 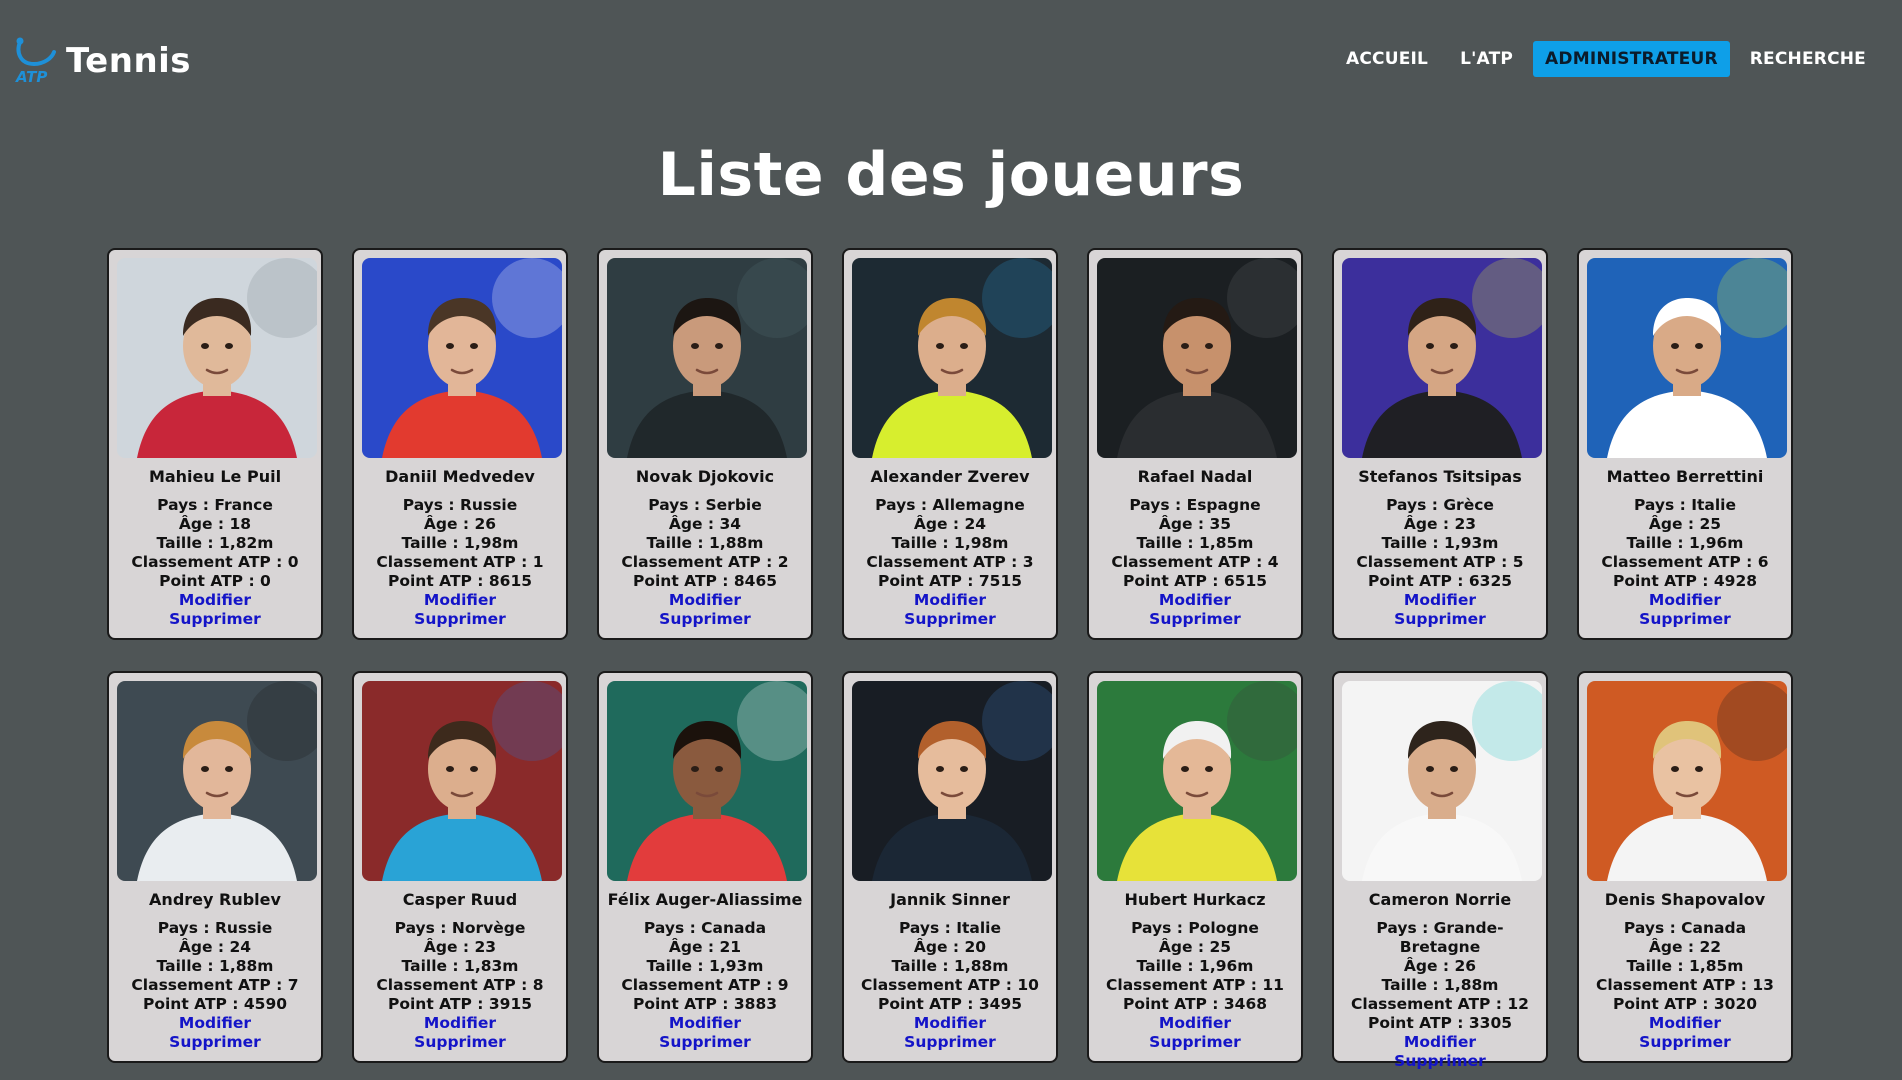 What do you see at coordinates (1195, 928) in the screenshot?
I see `player-country: Pays : Pologne` at bounding box center [1195, 928].